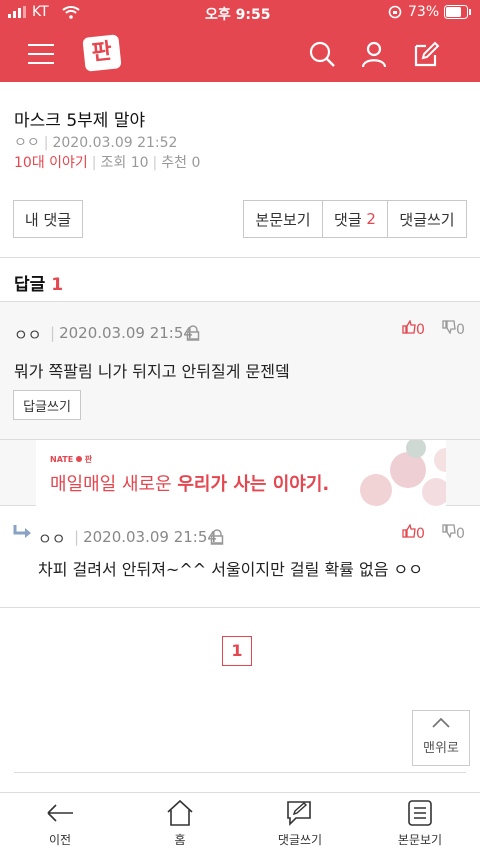 The width and height of the screenshot is (480, 855). Describe the element at coordinates (348, 219) in the screenshot. I see `comments-label: 댓글` at that location.